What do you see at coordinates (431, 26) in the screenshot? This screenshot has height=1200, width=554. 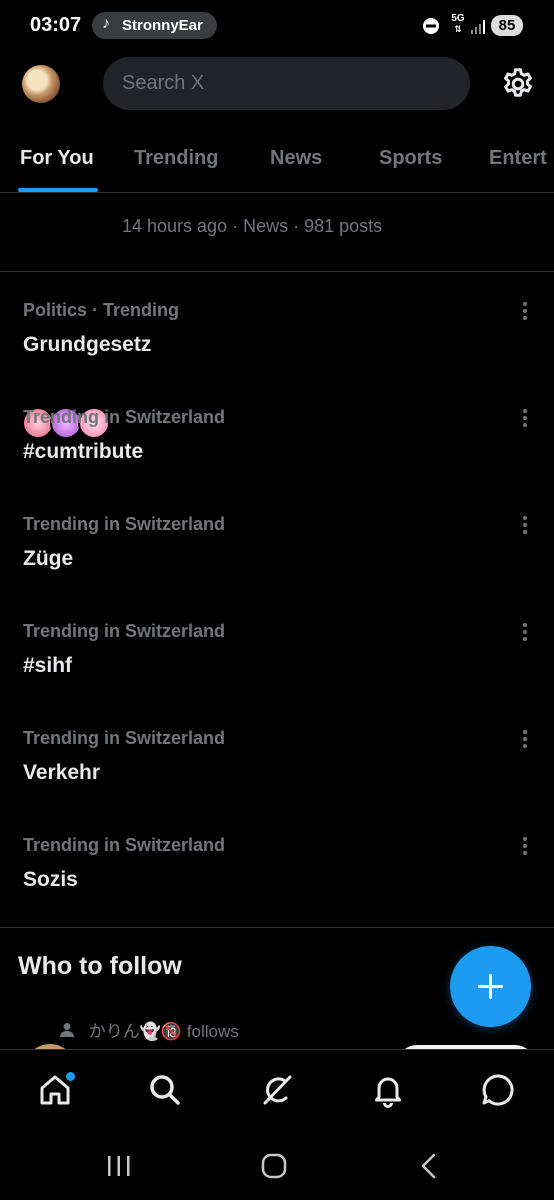 I see `do-not-disturb-icon` at bounding box center [431, 26].